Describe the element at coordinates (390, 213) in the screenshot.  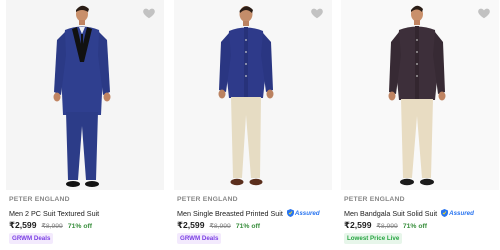
I see `product-title: Men Bandgala Suit Solid Suit` at that location.